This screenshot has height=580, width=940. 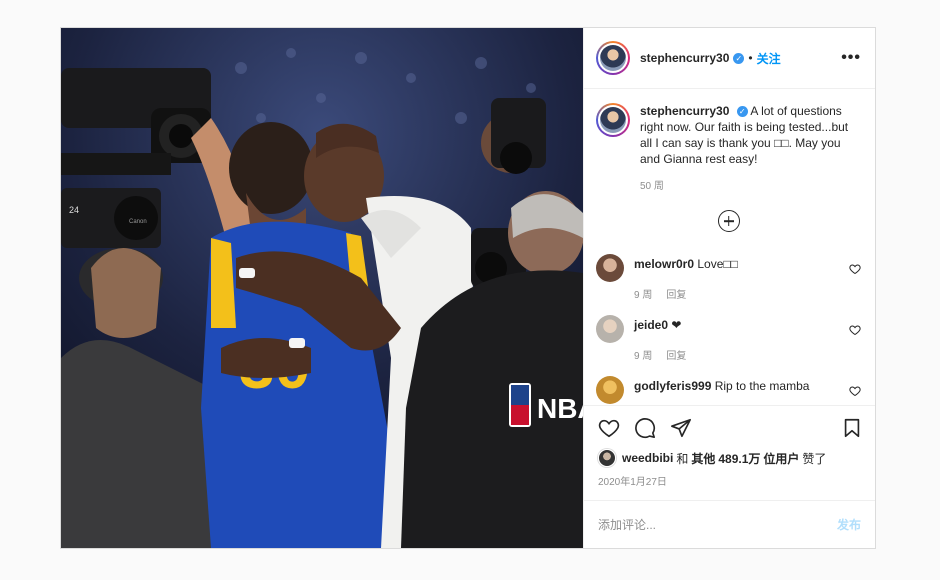 I want to click on liker-username: weedbibi, so click(x=647, y=458).